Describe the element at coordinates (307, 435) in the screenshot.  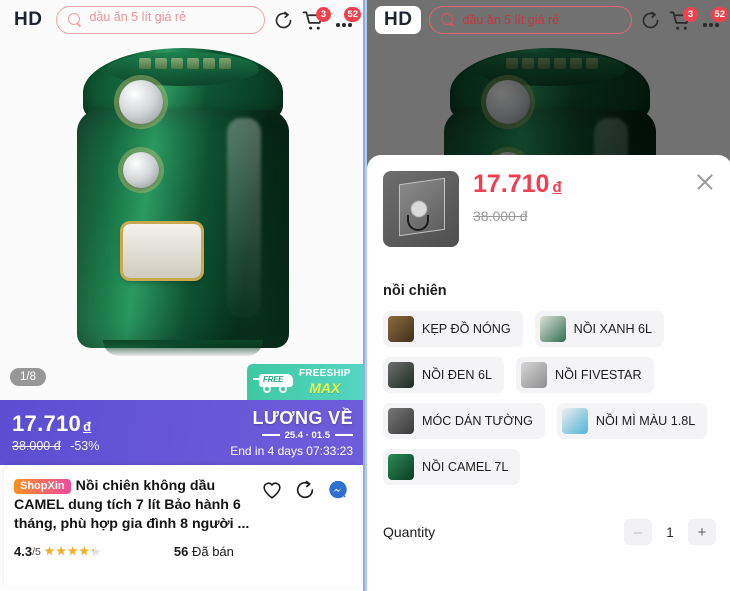
I see `campaign-dates: 25.4 · 01.5` at that location.